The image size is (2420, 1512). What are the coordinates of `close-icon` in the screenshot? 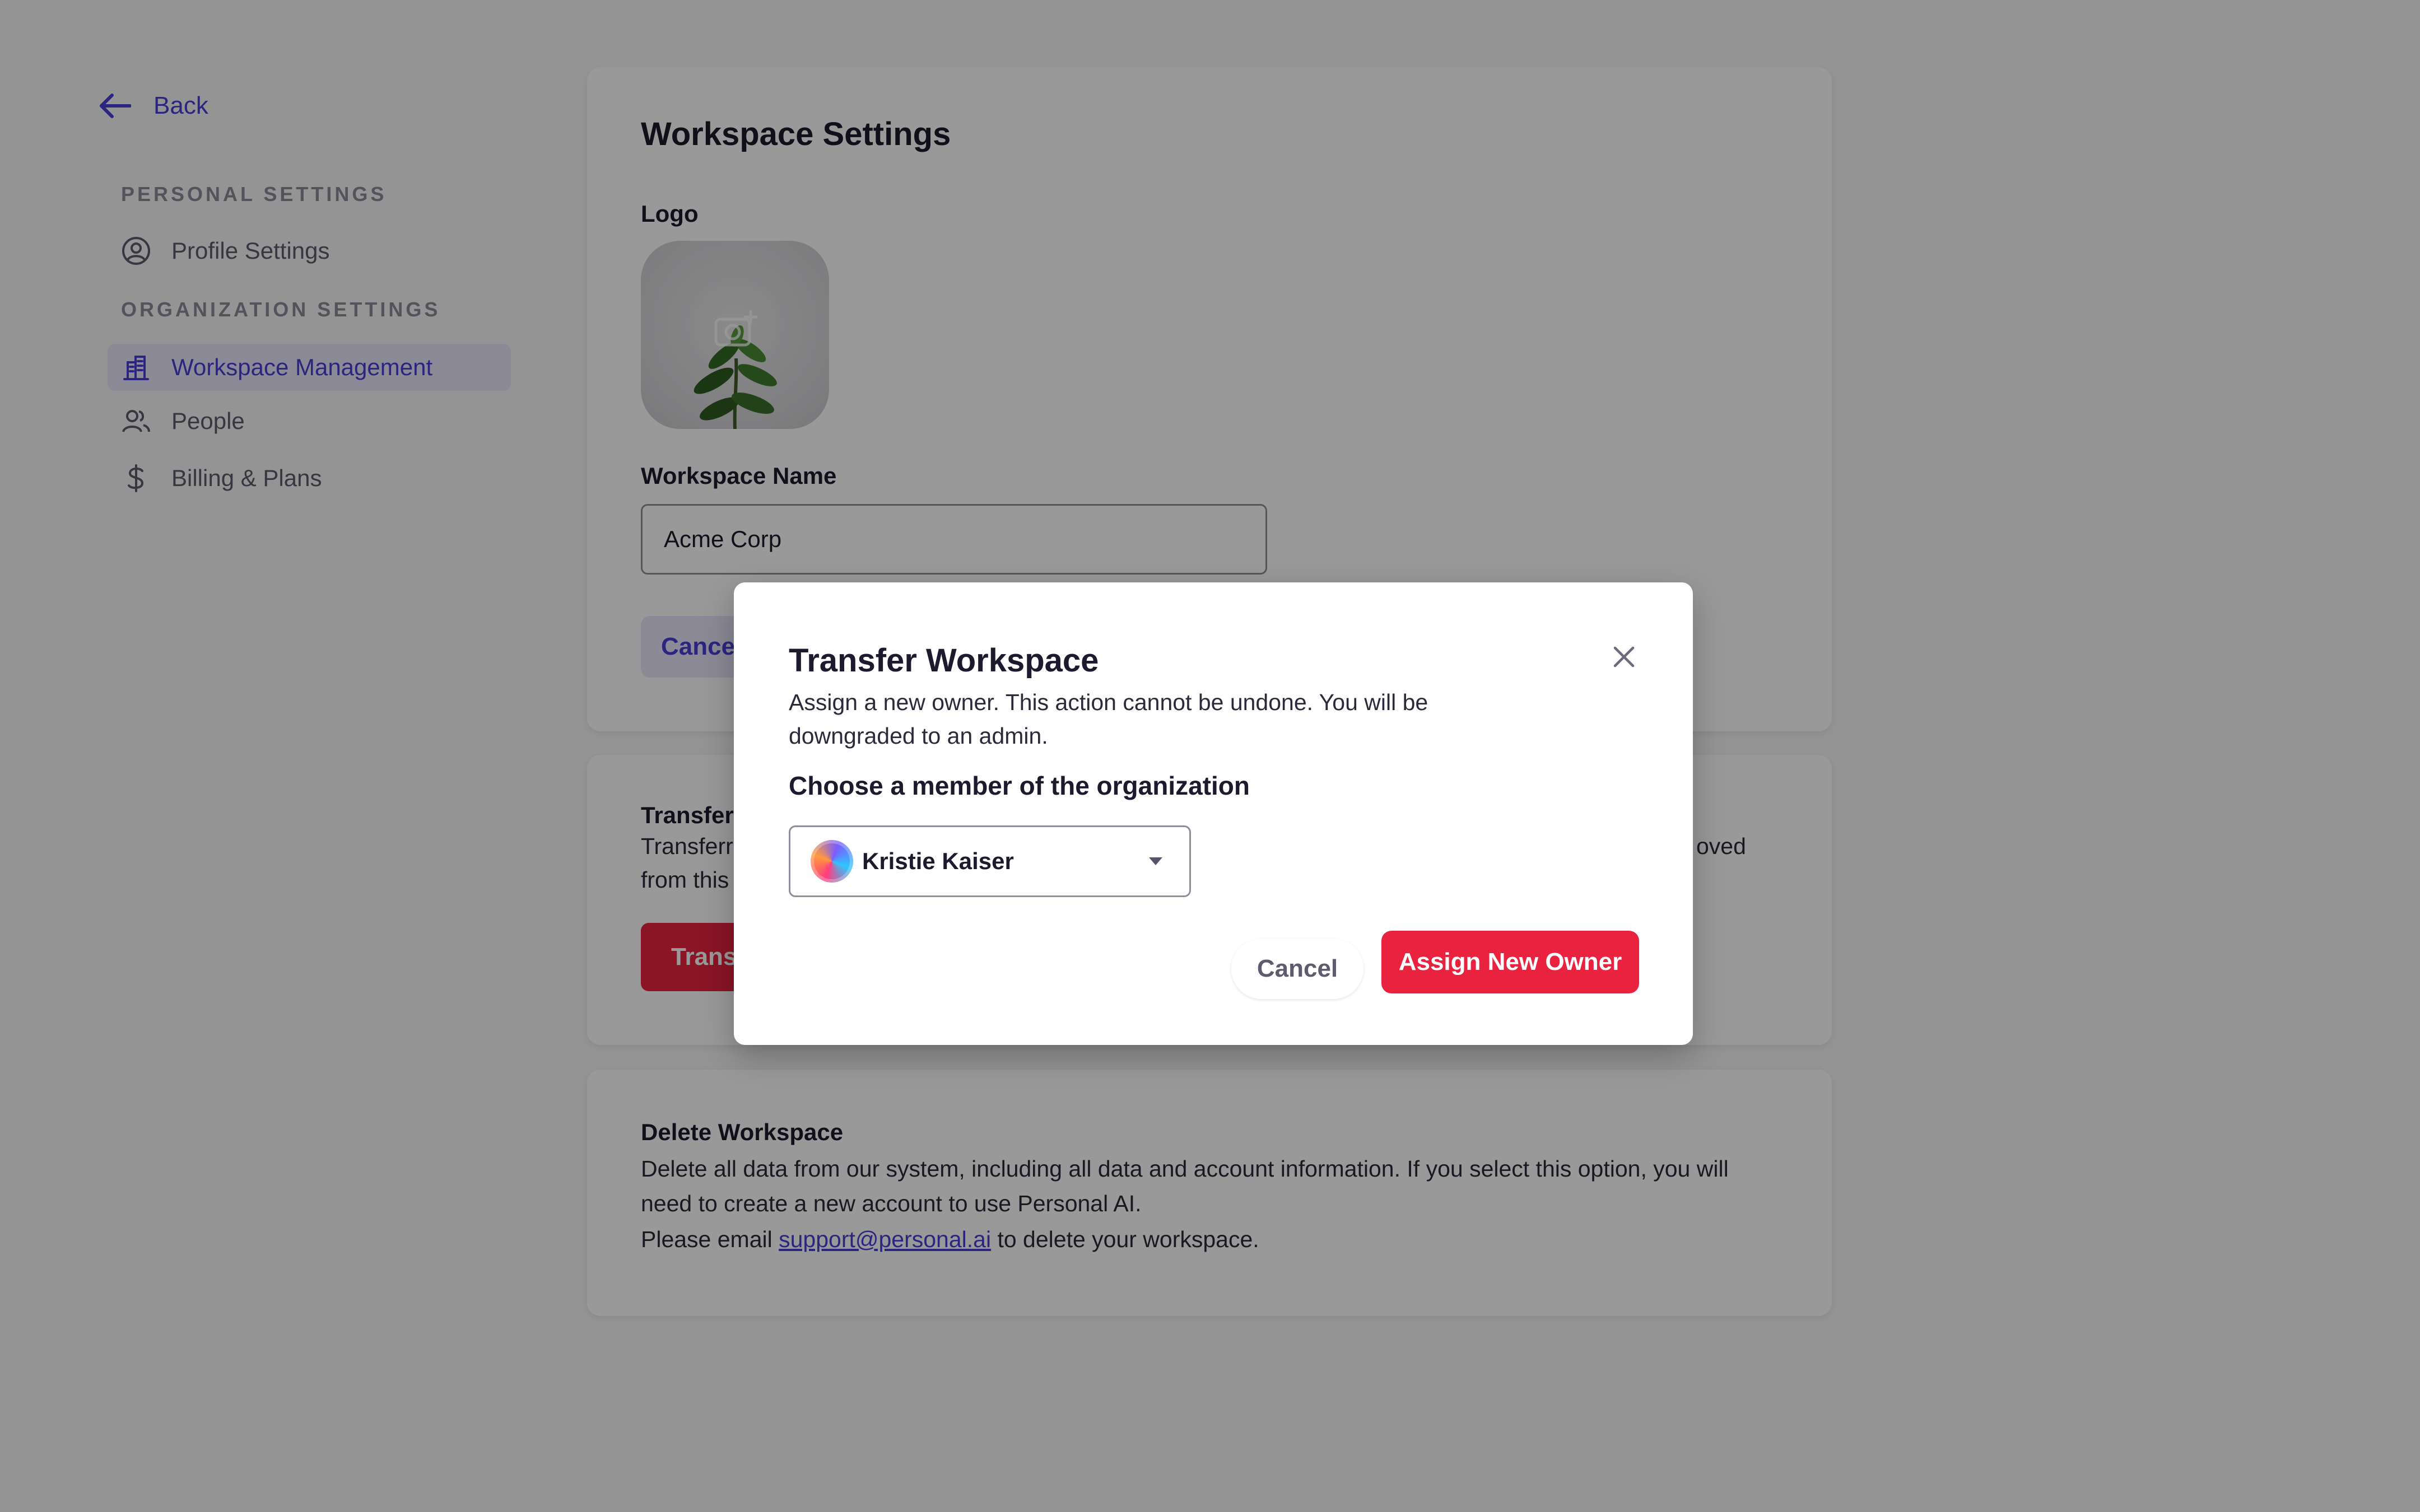 It's located at (1624, 657).